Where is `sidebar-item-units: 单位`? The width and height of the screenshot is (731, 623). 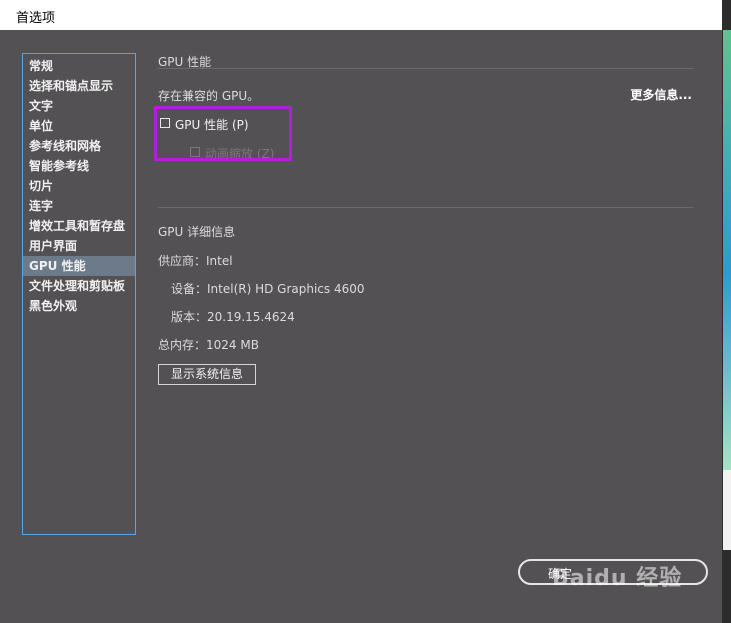 sidebar-item-units: 单位 is located at coordinates (79, 126).